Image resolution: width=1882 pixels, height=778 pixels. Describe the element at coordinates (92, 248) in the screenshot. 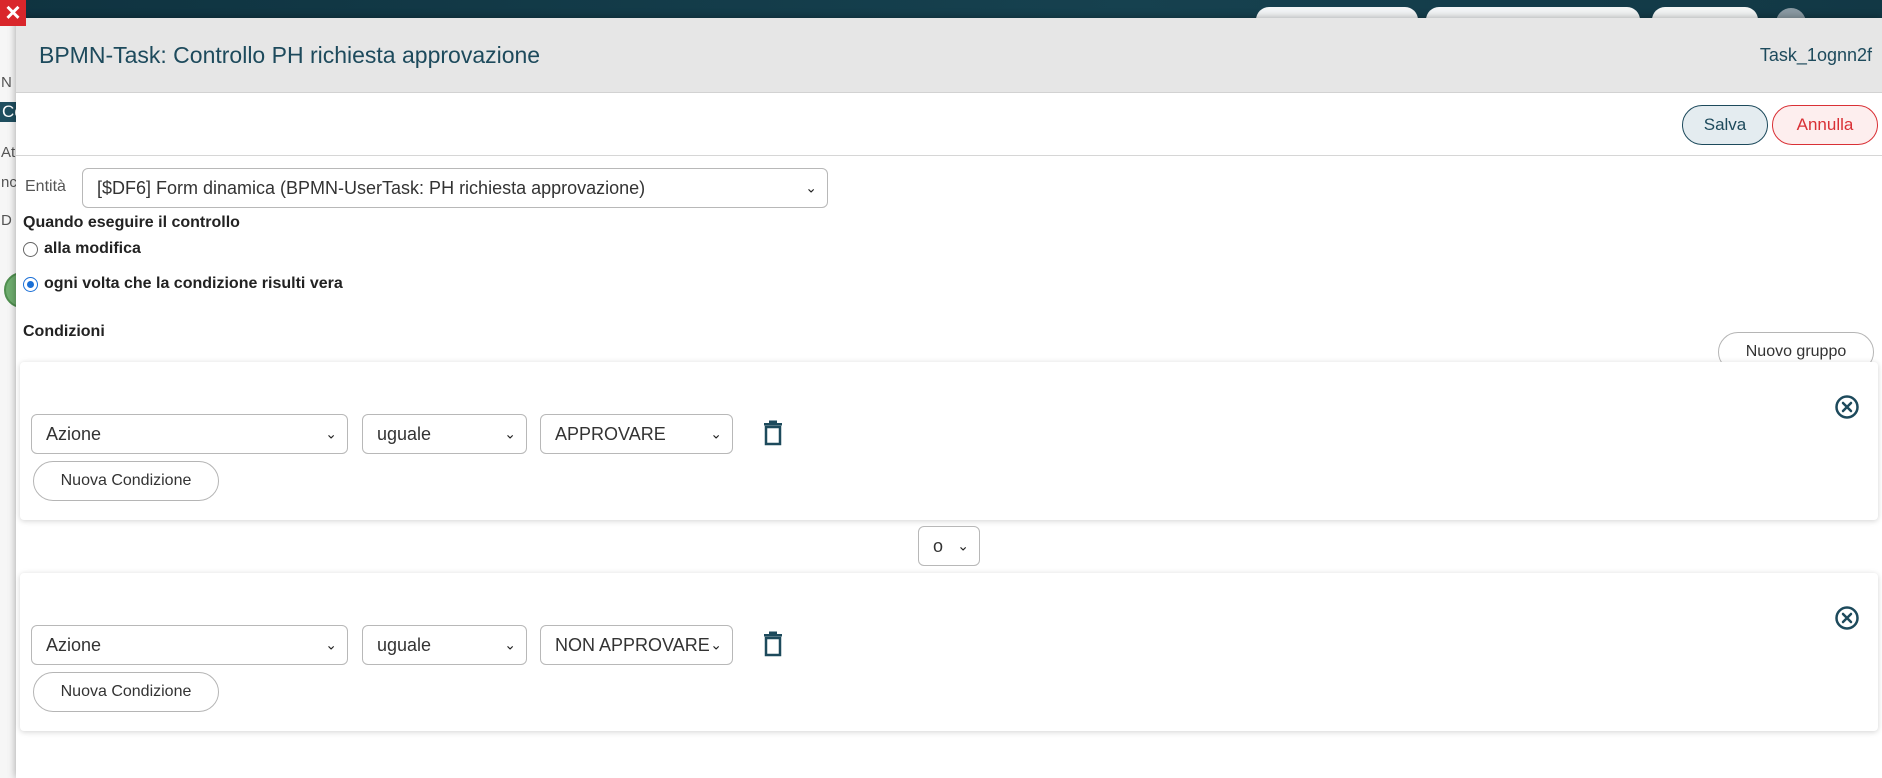

I see `radio-label: alla modifica` at that location.